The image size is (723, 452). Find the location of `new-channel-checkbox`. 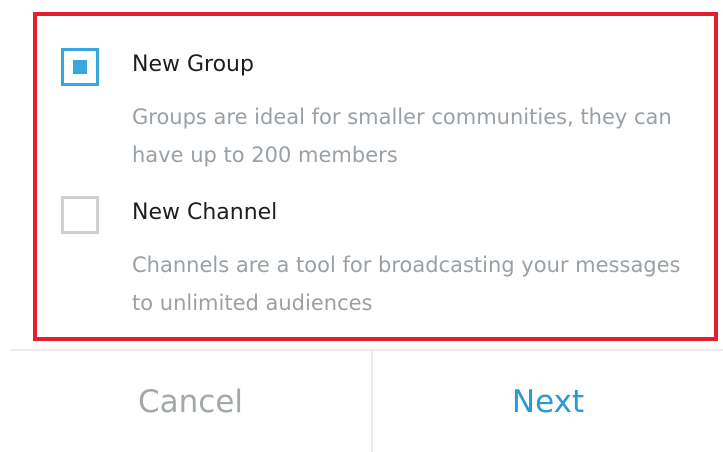

new-channel-checkbox is located at coordinates (80, 215).